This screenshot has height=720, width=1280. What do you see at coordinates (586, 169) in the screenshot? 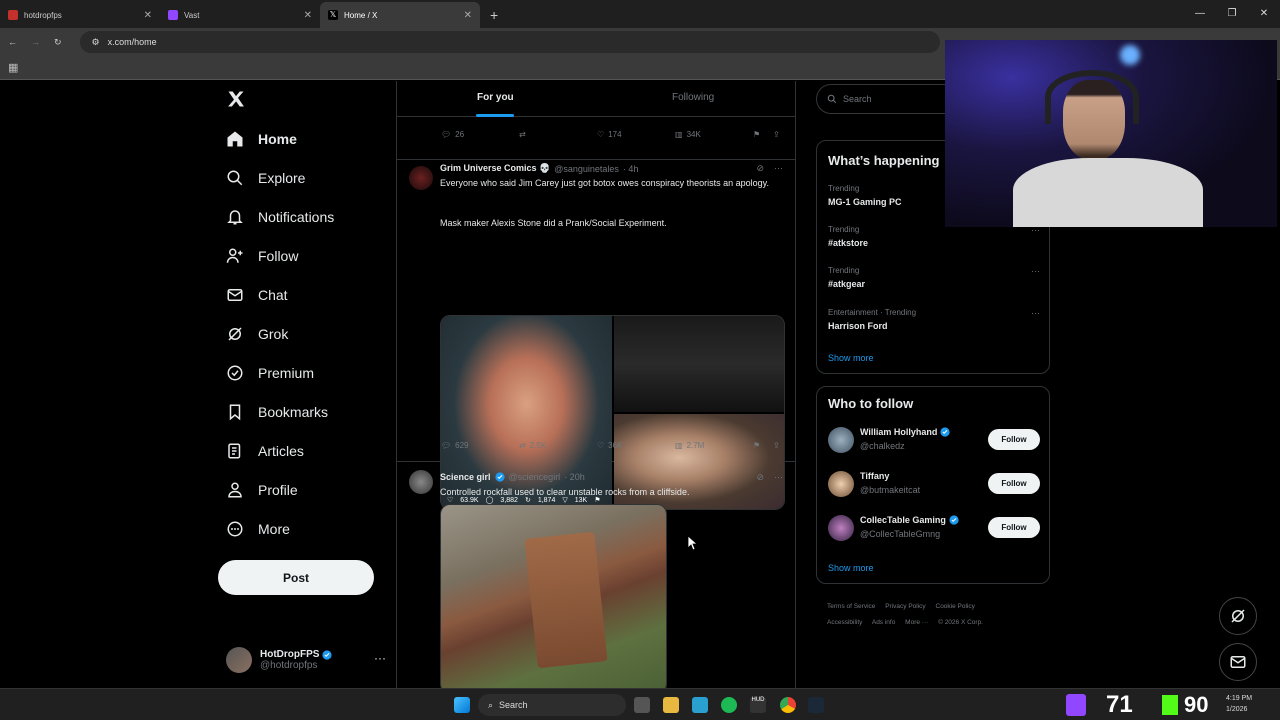
I see `tweet-handle: @sanguinetales` at bounding box center [586, 169].